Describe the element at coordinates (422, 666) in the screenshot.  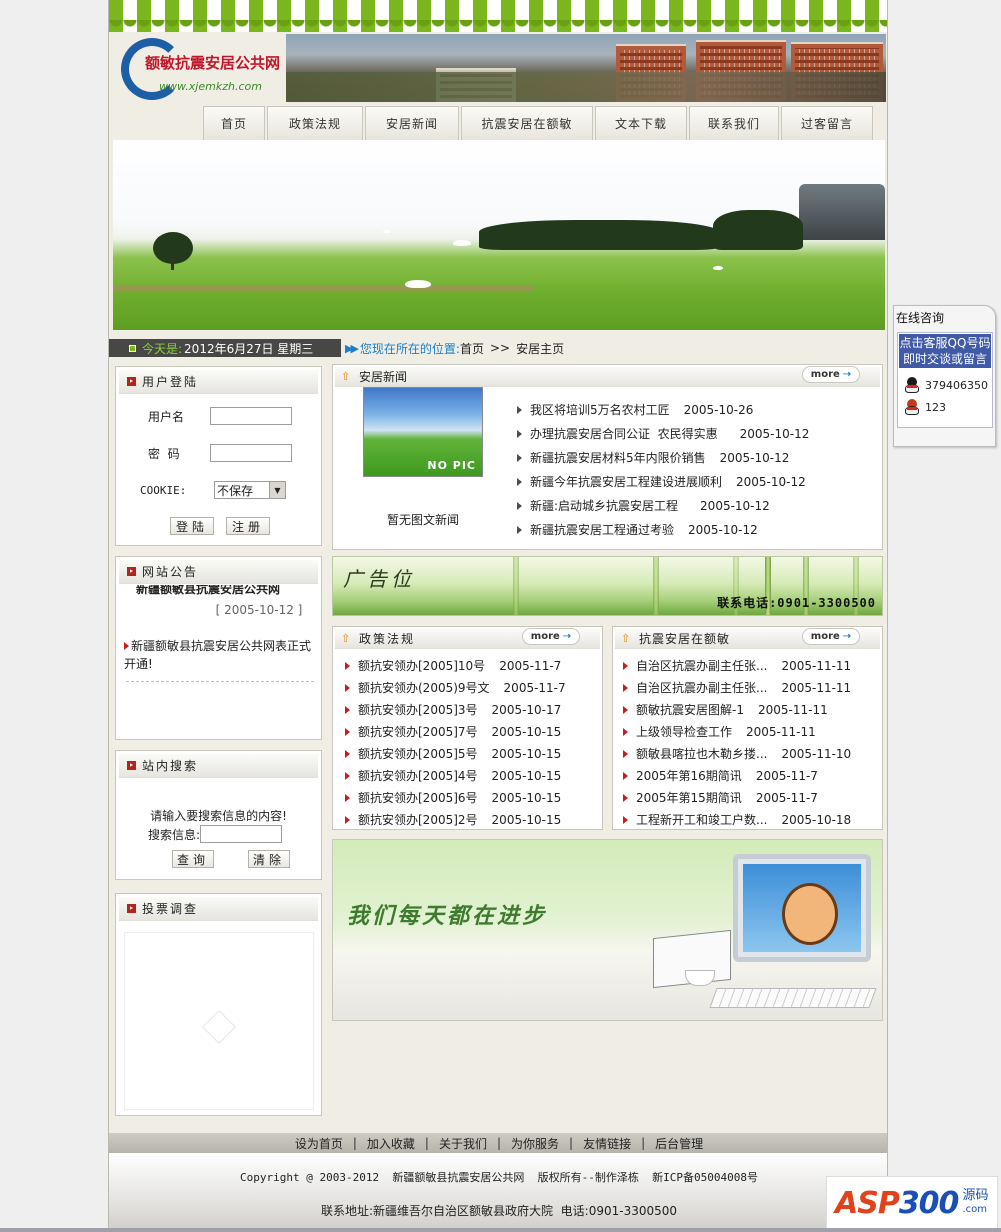
I see `policy-item-title: 额抗安领办[2005]10号` at that location.